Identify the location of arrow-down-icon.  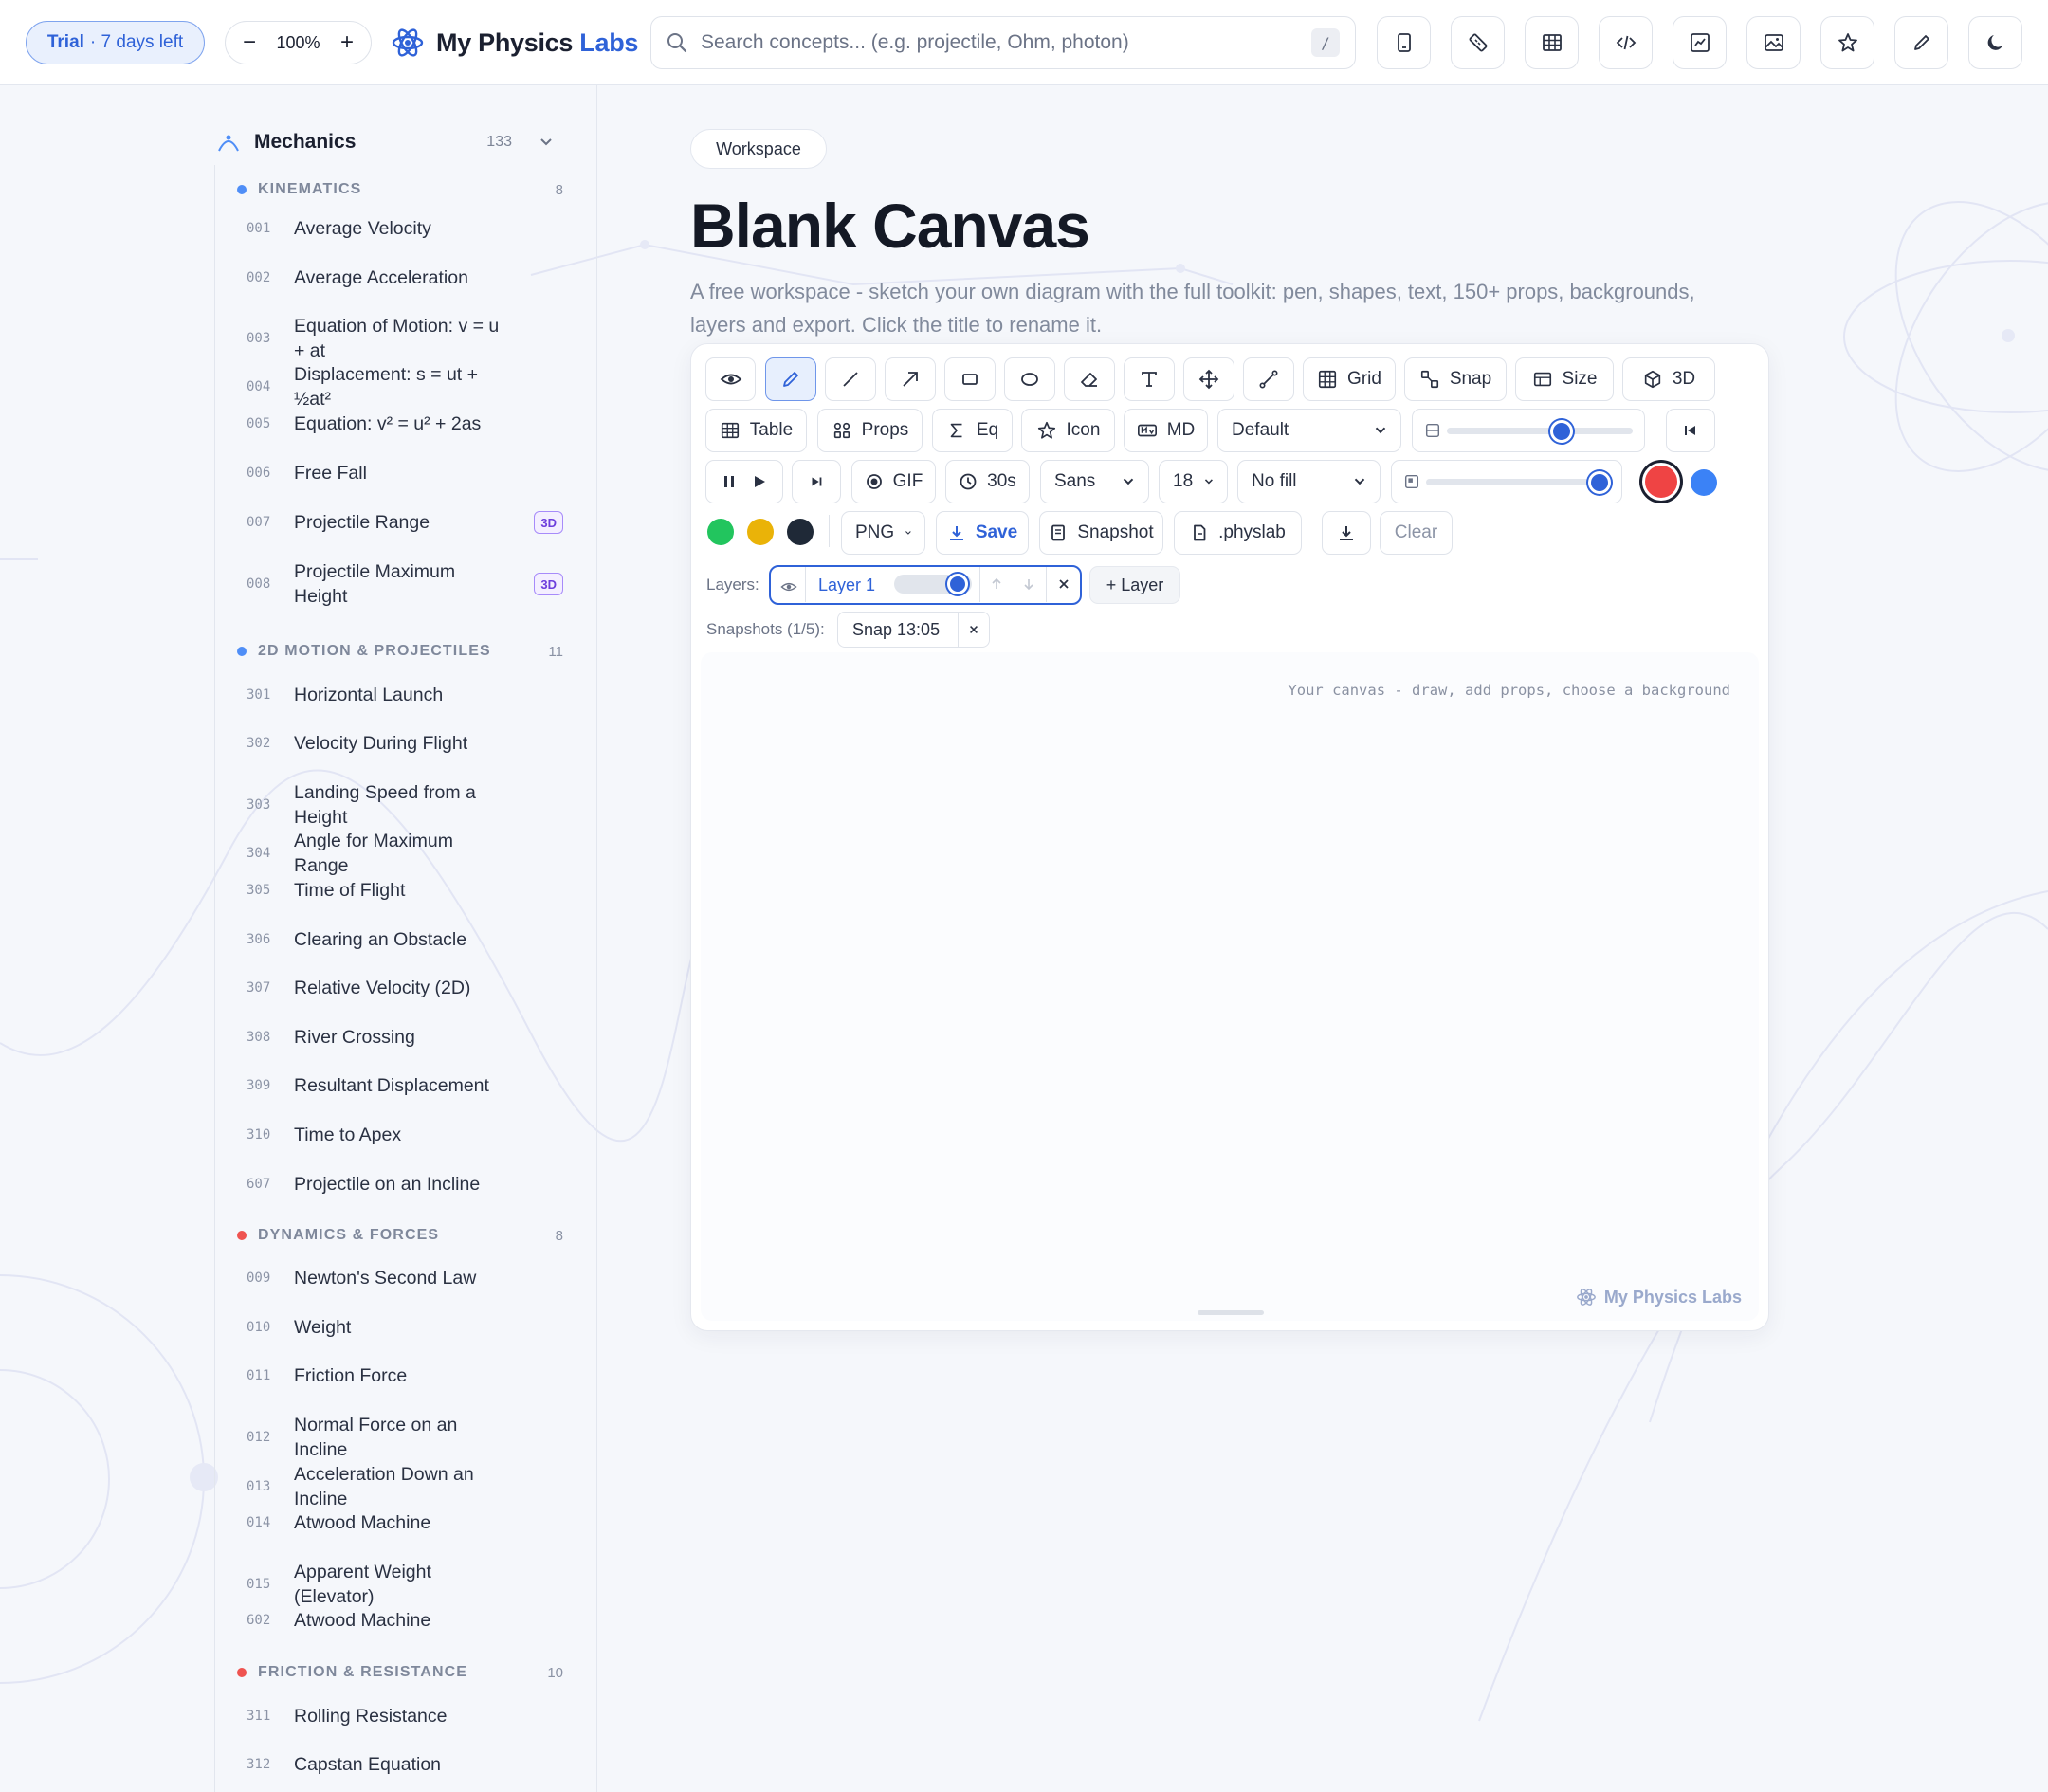
(1028, 584).